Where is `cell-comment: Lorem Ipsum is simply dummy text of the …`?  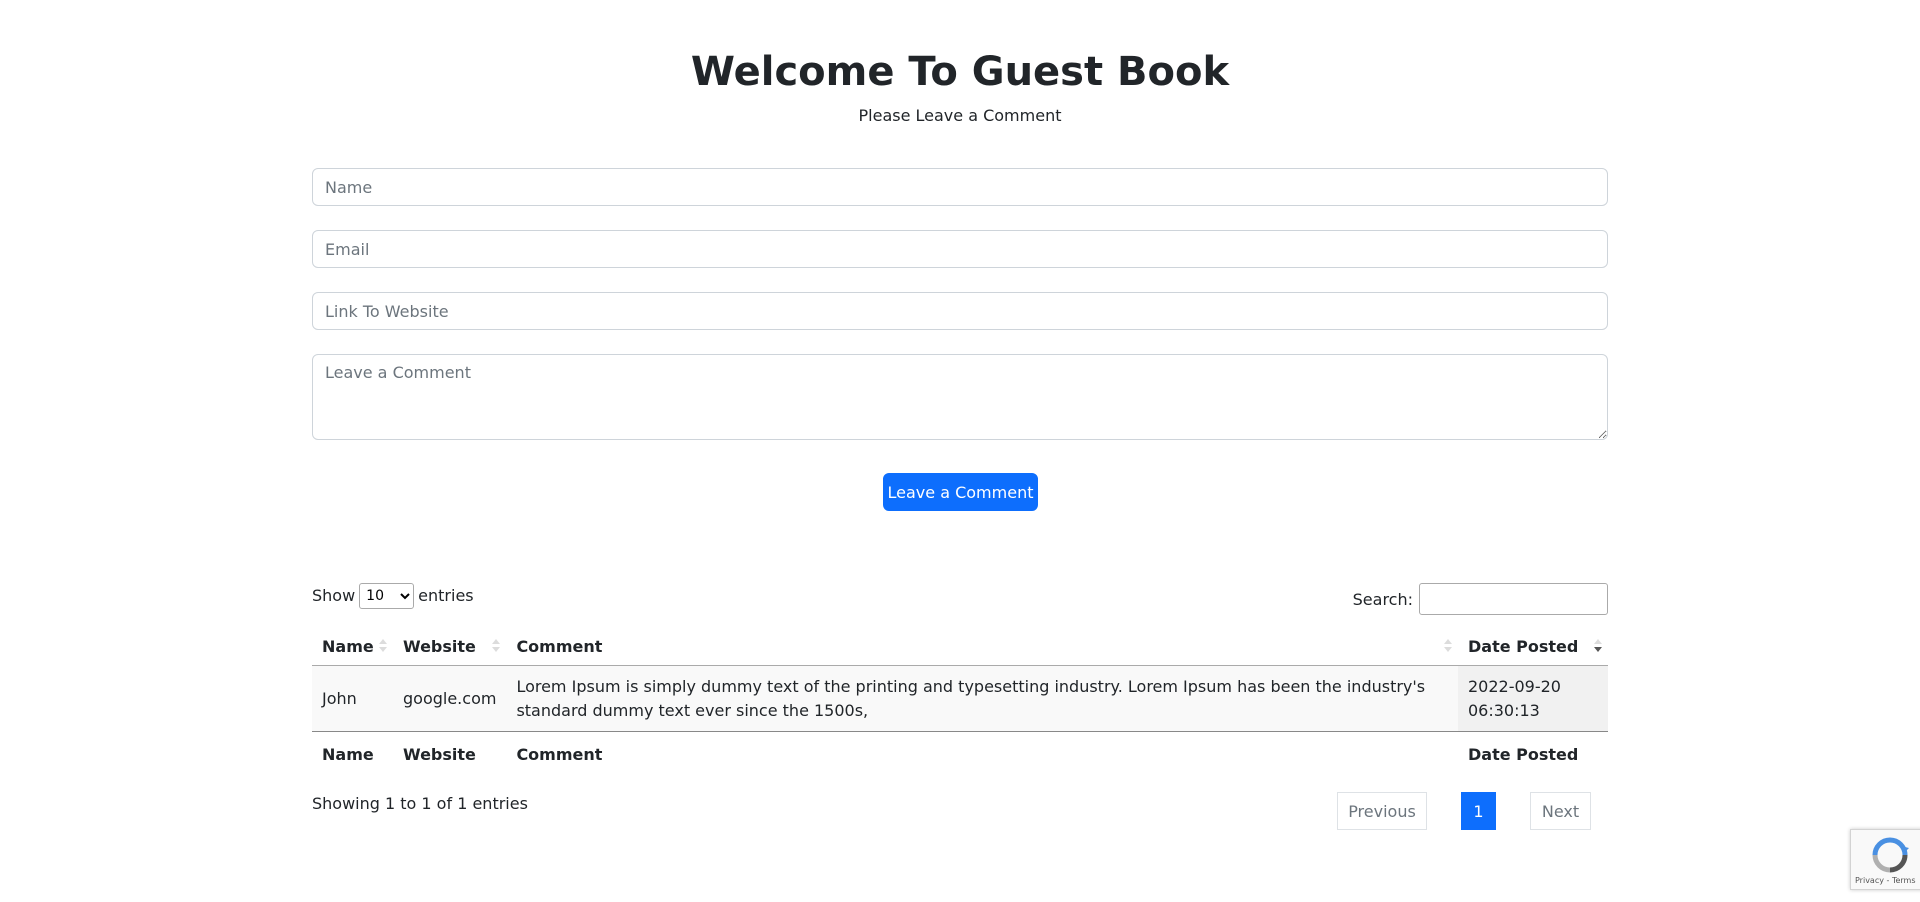 cell-comment: Lorem Ipsum is simply dummy text of the … is located at coordinates (982, 698).